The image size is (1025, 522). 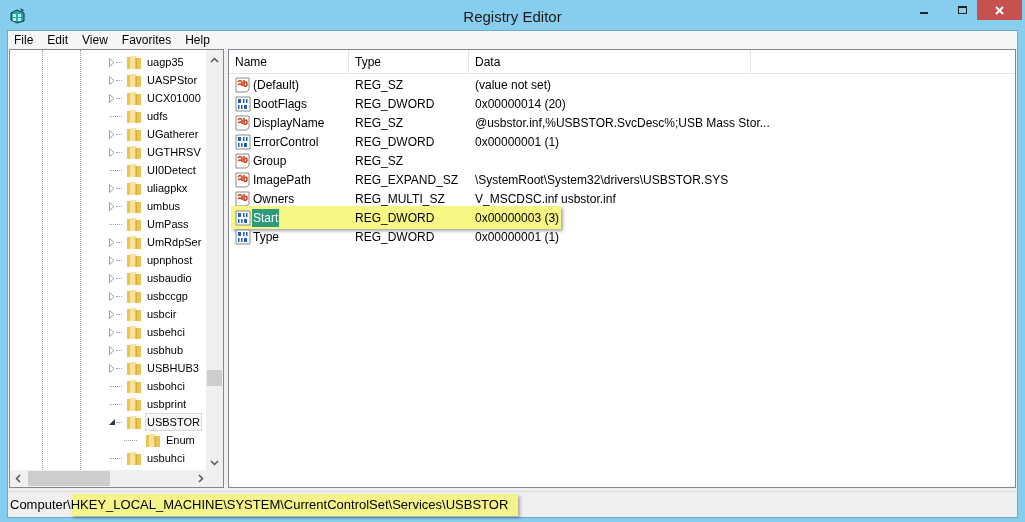 What do you see at coordinates (166, 458) in the screenshot?
I see `tree-item: usbuhci` at bounding box center [166, 458].